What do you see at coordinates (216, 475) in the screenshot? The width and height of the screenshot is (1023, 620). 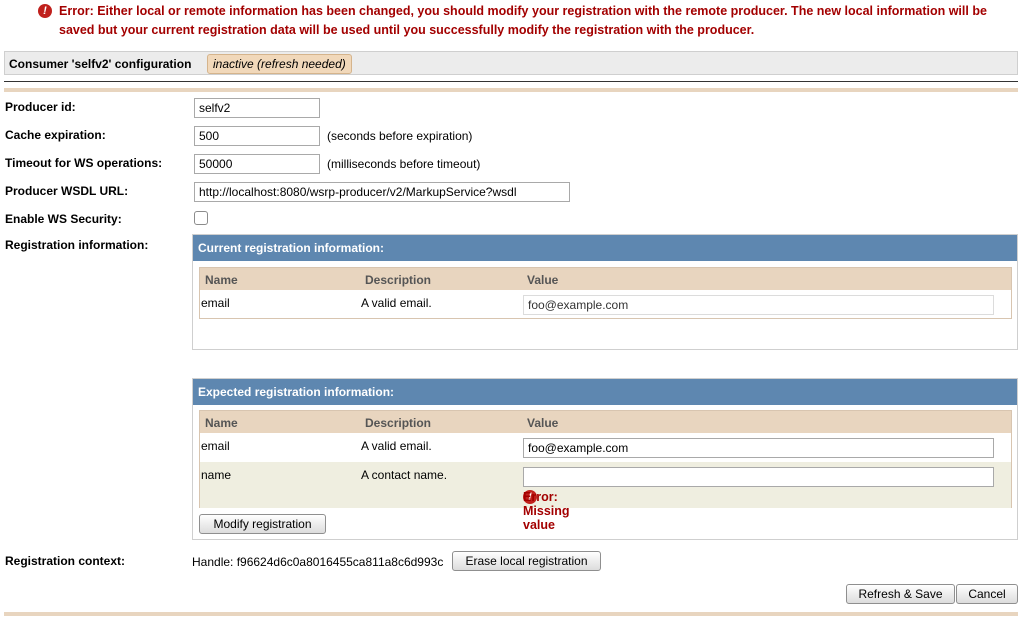 I see `row-name: name` at bounding box center [216, 475].